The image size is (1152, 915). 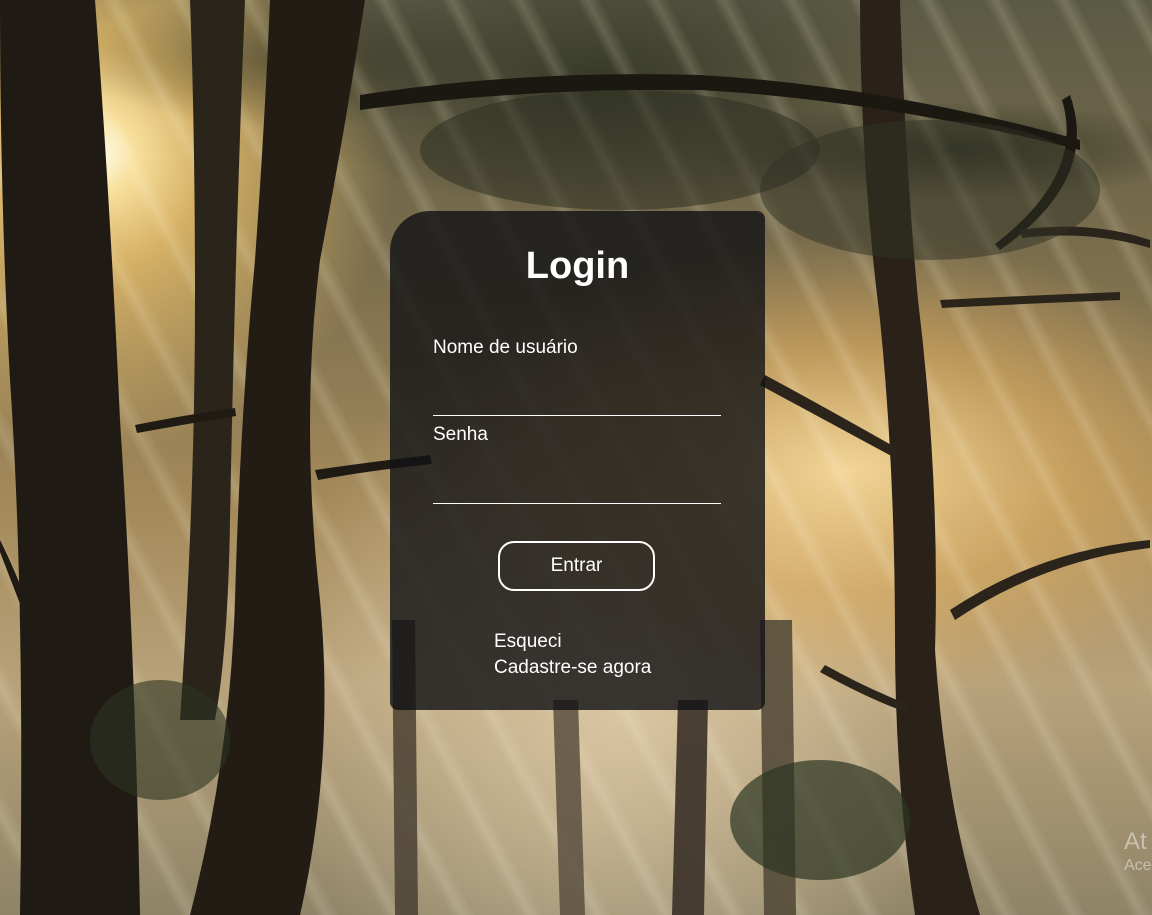 What do you see at coordinates (577, 400) in the screenshot?
I see `username-input` at bounding box center [577, 400].